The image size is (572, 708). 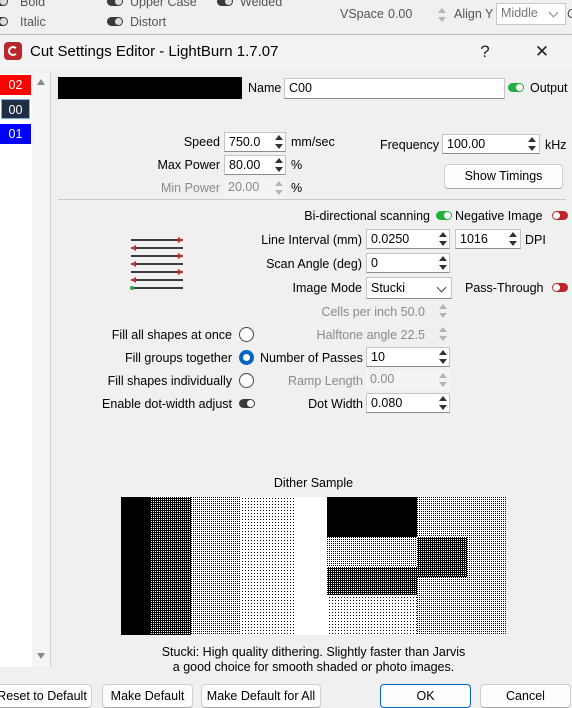 I want to click on frequency-unit: kHz, so click(x=556, y=145).